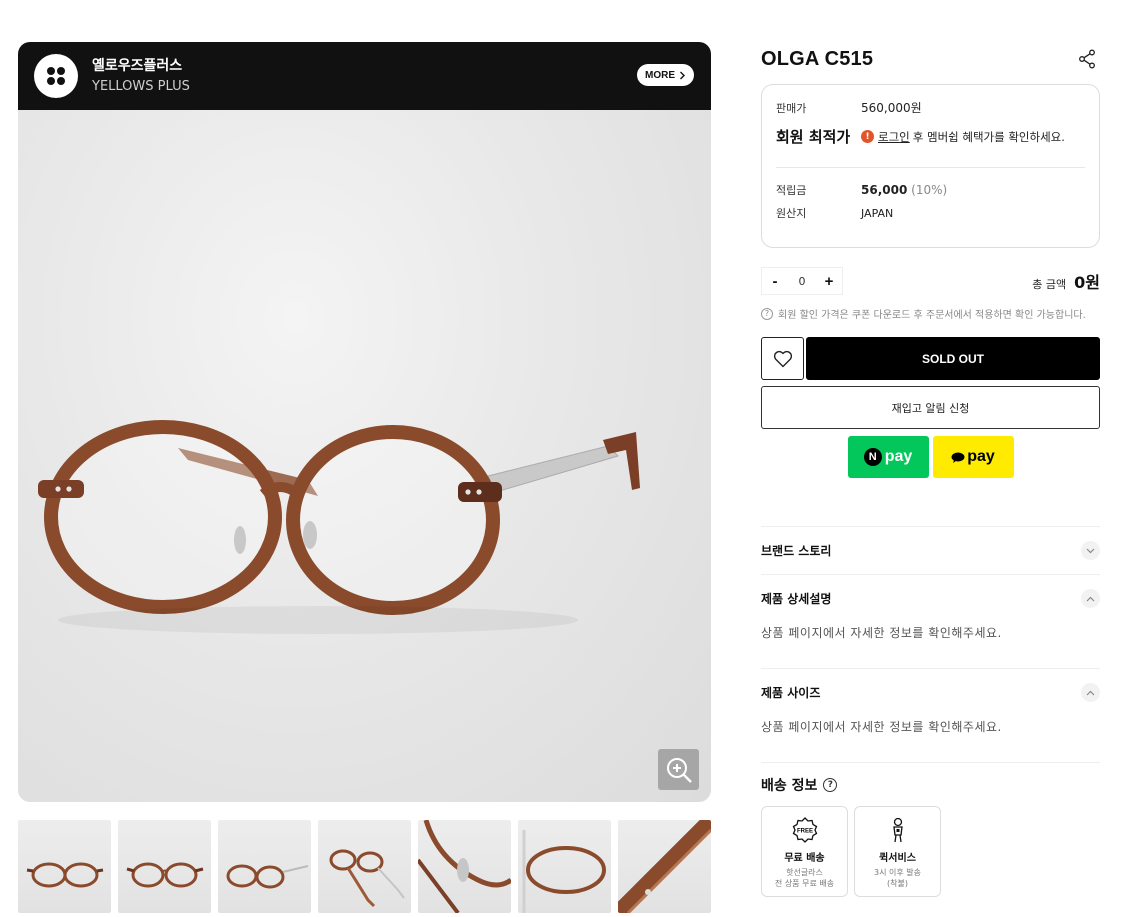  I want to click on zoom-button, so click(678, 769).